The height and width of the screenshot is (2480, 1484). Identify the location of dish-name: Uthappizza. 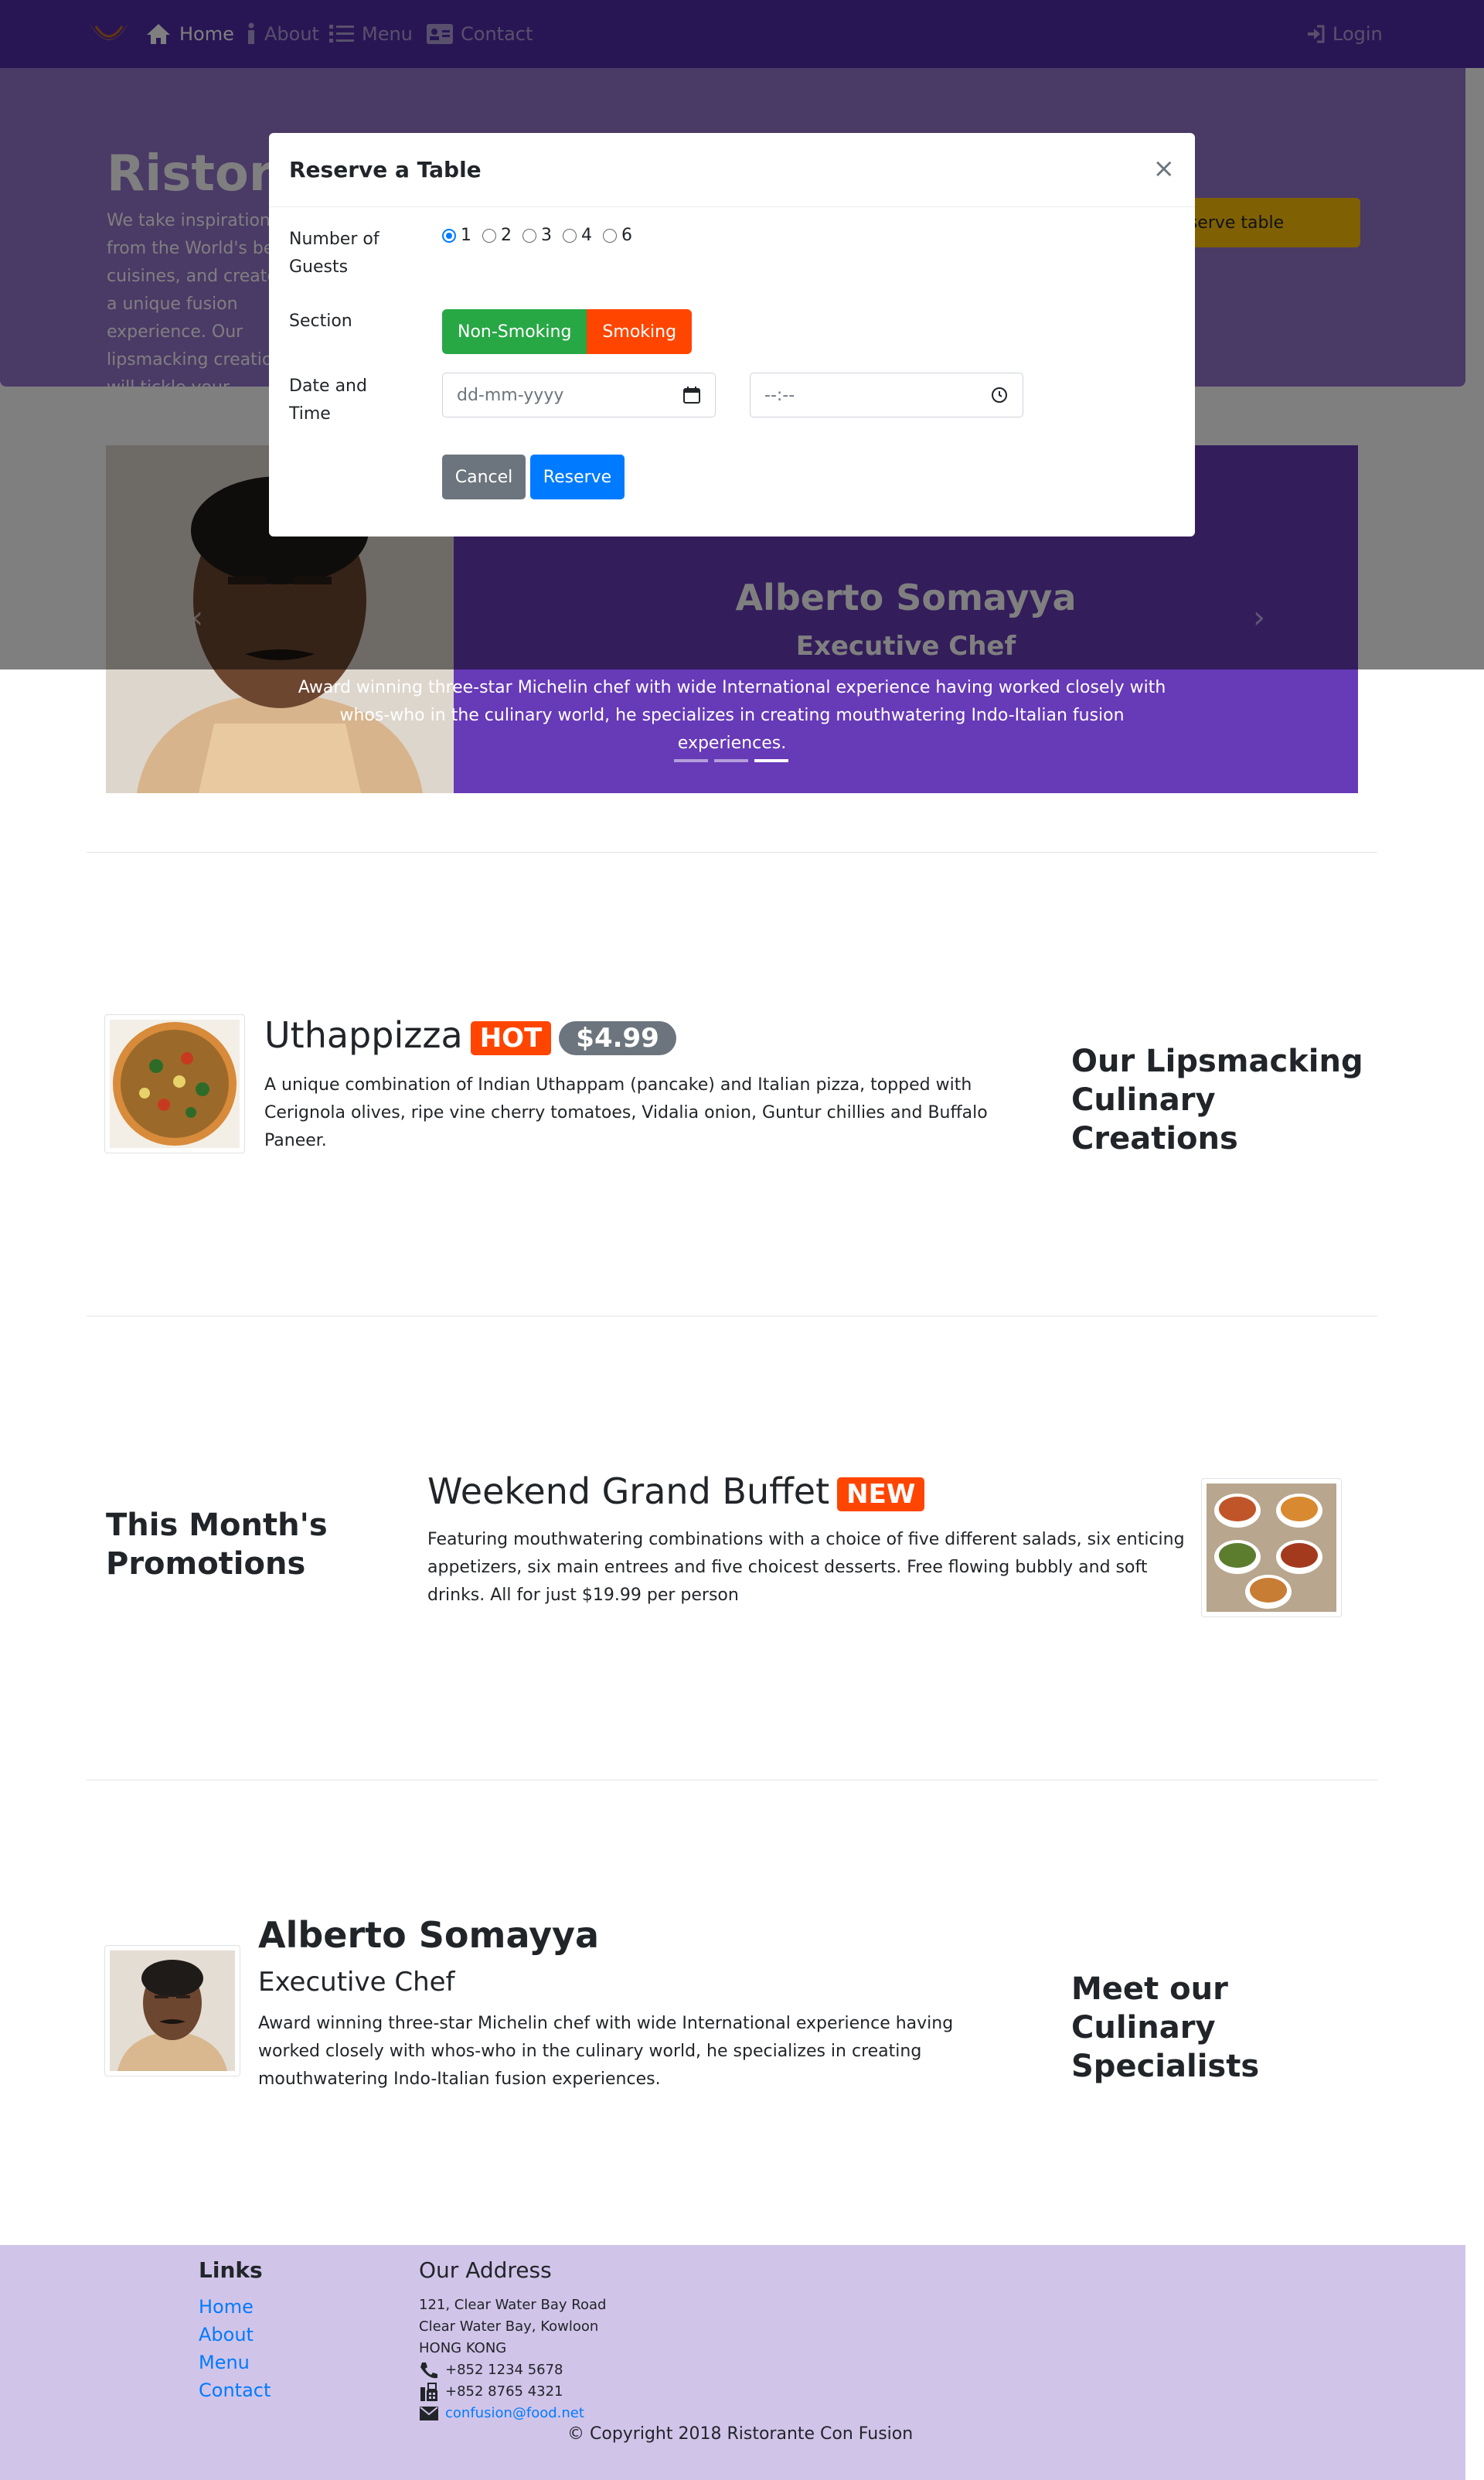
(363, 1035).